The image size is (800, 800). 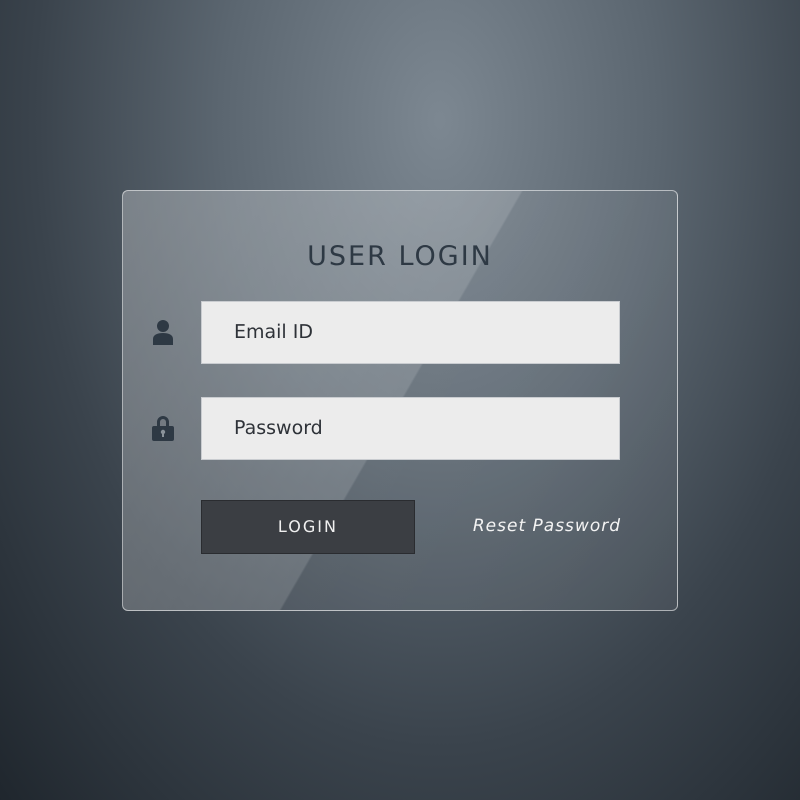 What do you see at coordinates (546, 527) in the screenshot?
I see `reset-password-link: Reset Password` at bounding box center [546, 527].